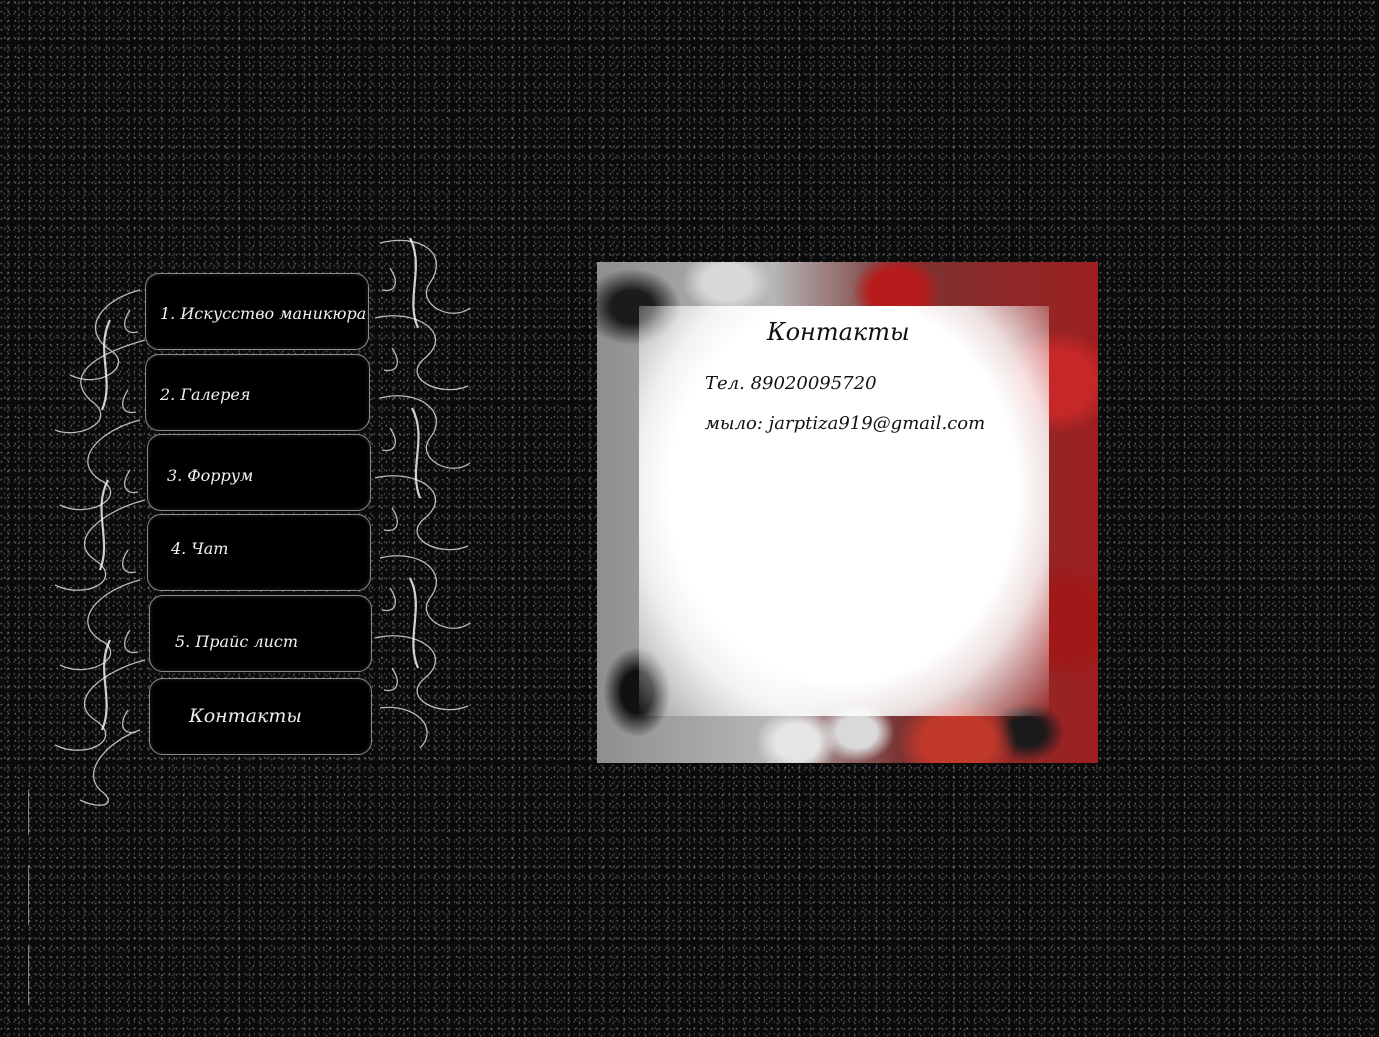 The image size is (1379, 1037). I want to click on page-title: Контакты, so click(838, 332).